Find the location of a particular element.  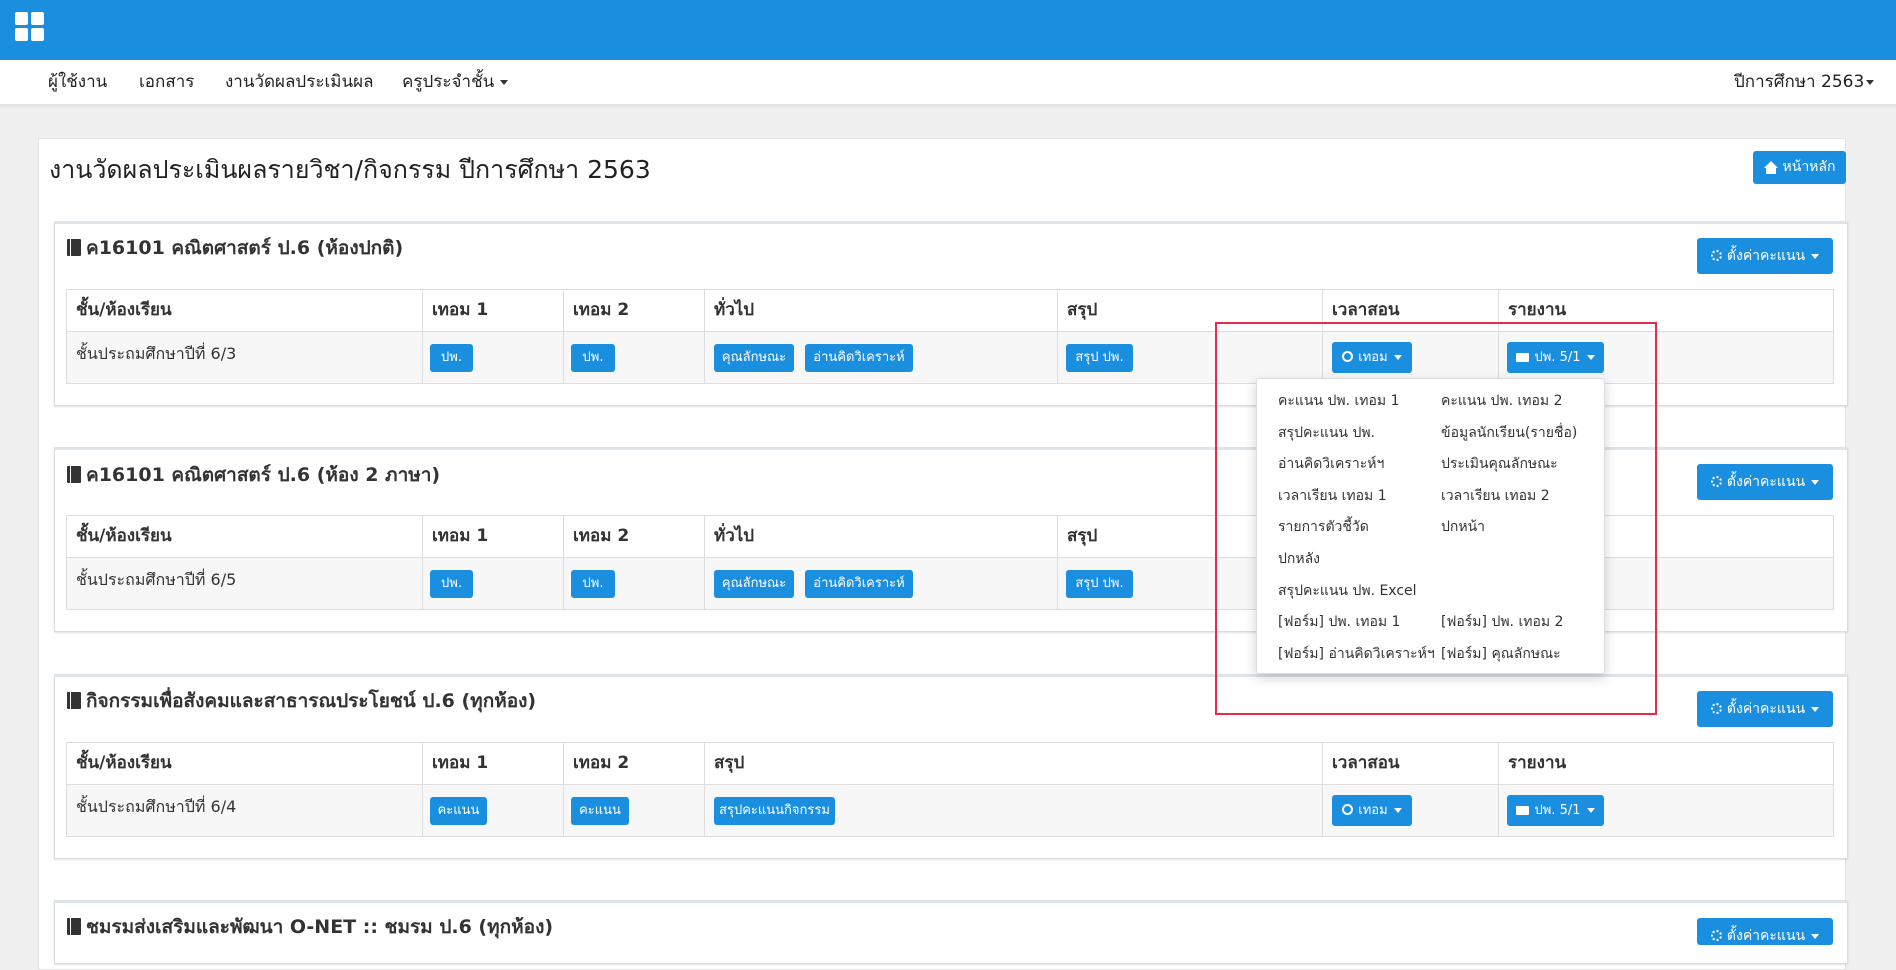

menu-item-student-list: ข้อมูลนักเรียน(รายชื่อ) is located at coordinates (1509, 433).